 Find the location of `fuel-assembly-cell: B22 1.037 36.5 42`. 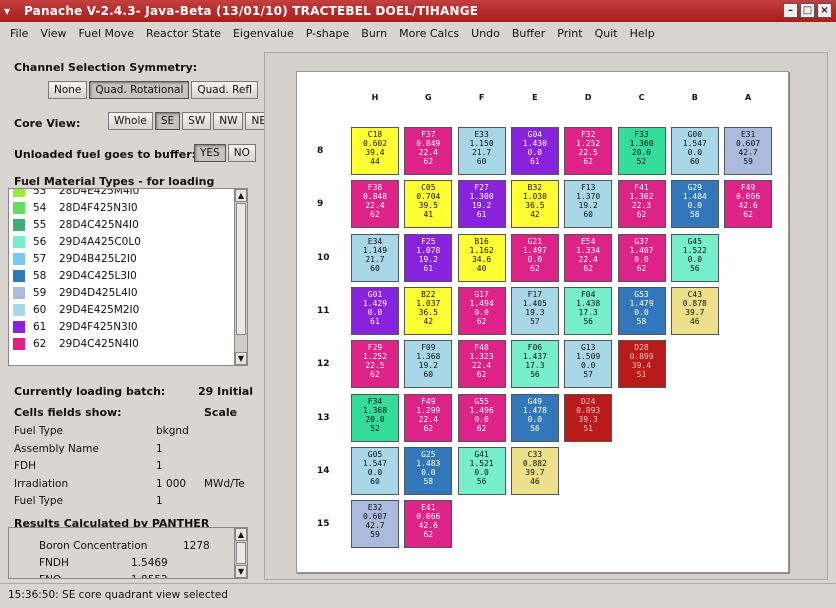

fuel-assembly-cell: B22 1.037 36.5 42 is located at coordinates (428, 310).